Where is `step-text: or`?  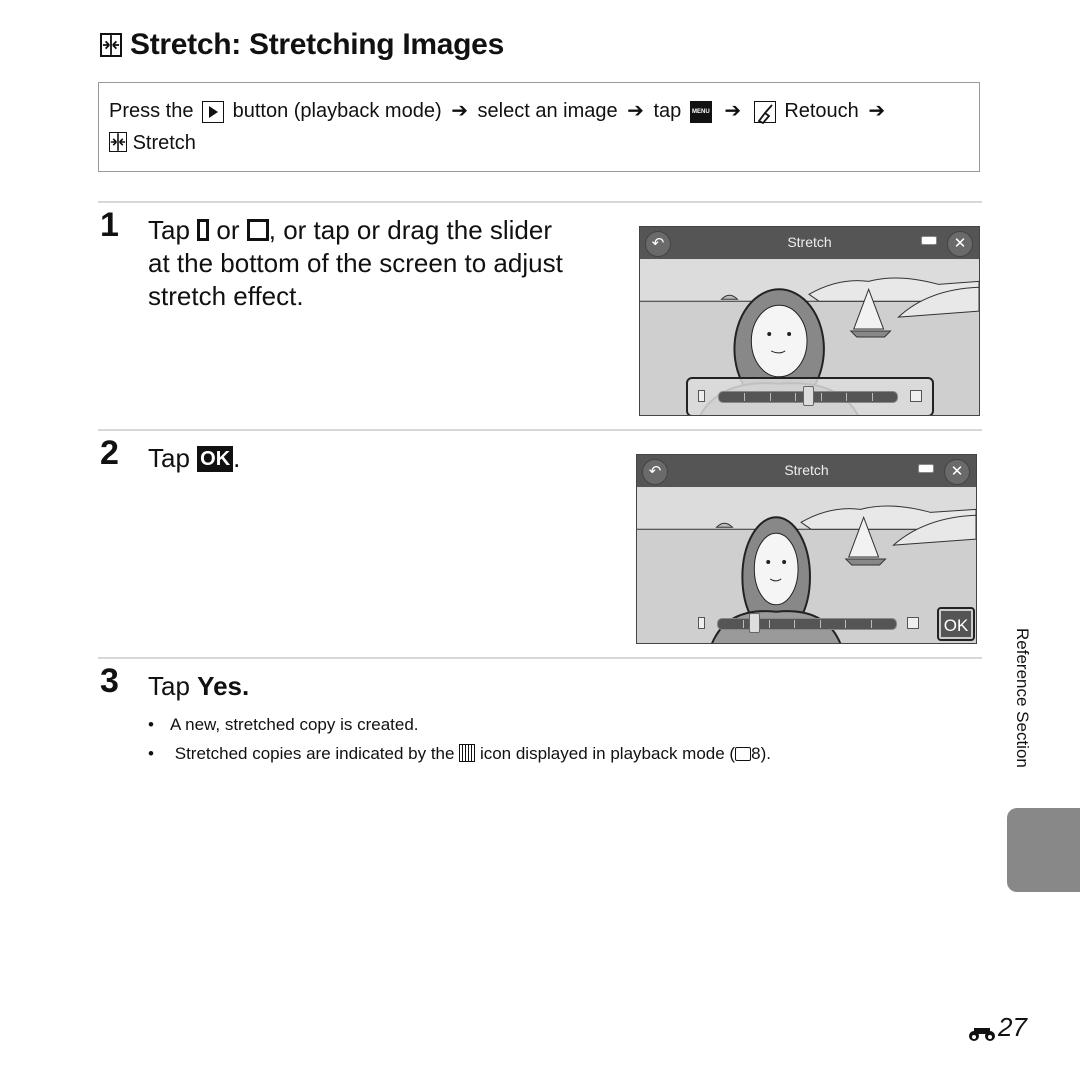 step-text: or is located at coordinates (228, 230).